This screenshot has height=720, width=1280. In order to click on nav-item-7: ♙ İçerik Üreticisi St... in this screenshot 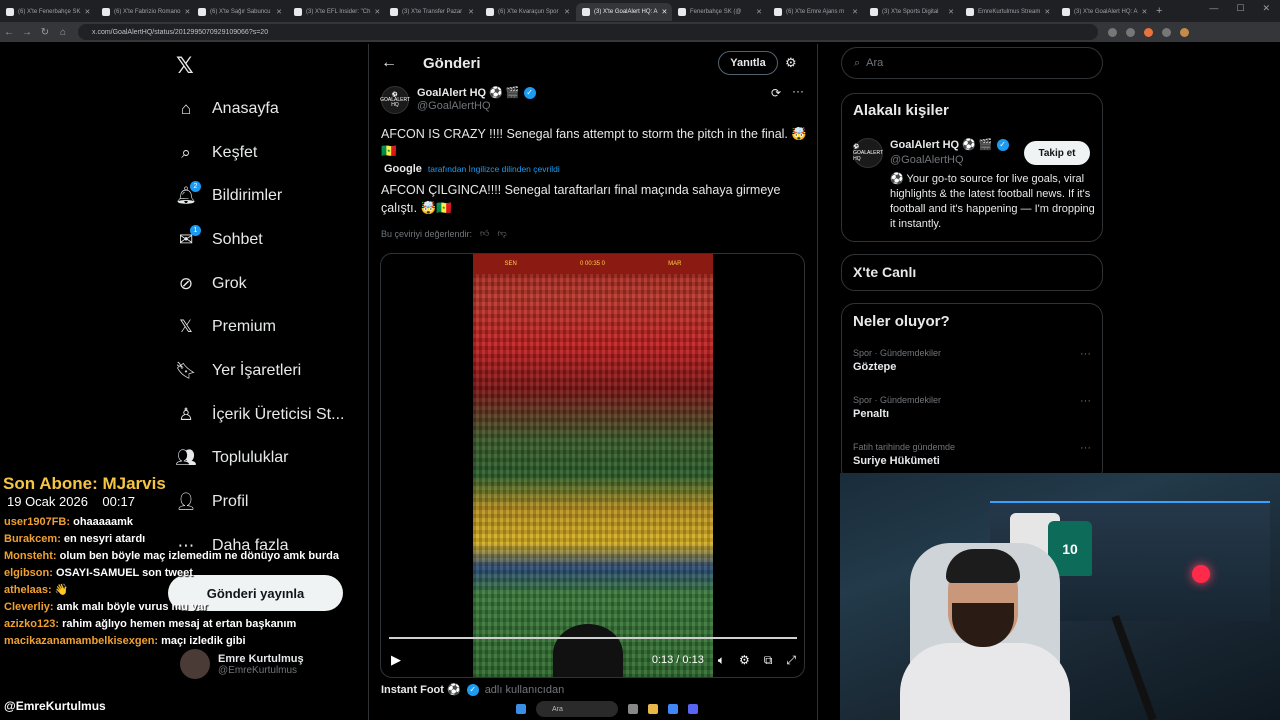, I will do `click(260, 415)`.